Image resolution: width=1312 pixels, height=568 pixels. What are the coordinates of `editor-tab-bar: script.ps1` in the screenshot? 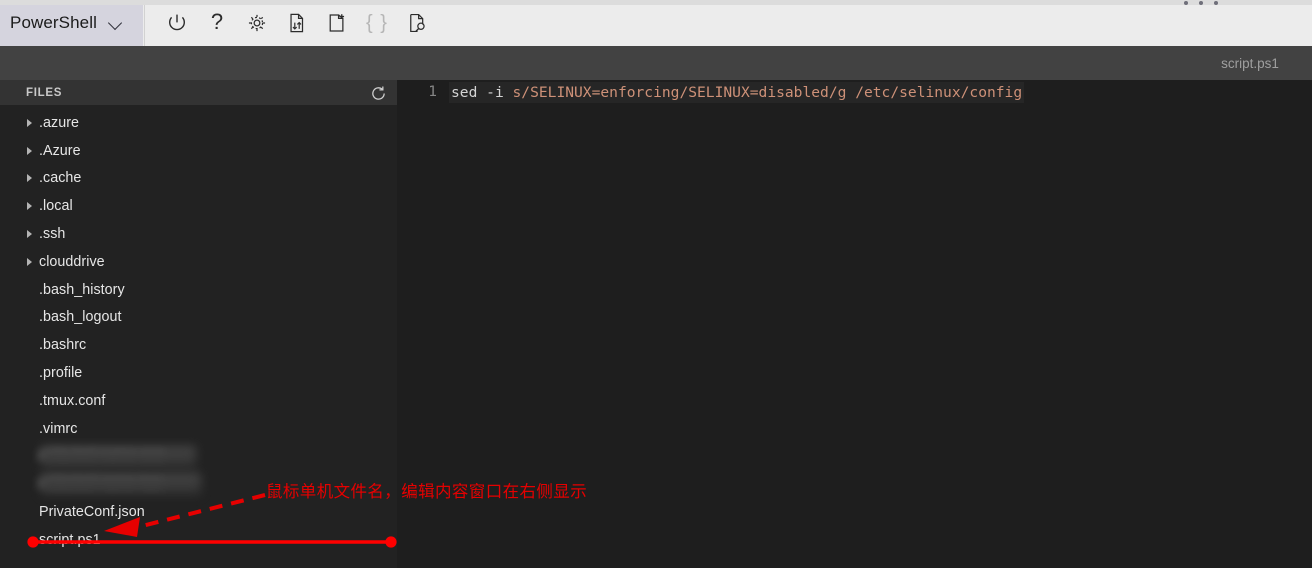 It's located at (656, 63).